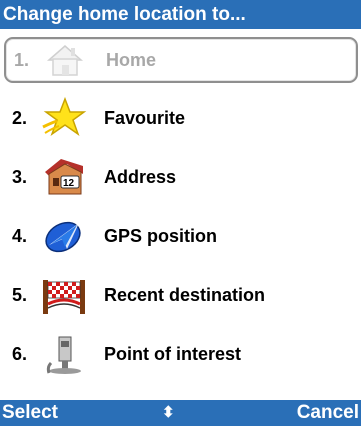 Image resolution: width=361 pixels, height=426 pixels. What do you see at coordinates (185, 294) in the screenshot?
I see `menu-item-label: Recent destination` at bounding box center [185, 294].